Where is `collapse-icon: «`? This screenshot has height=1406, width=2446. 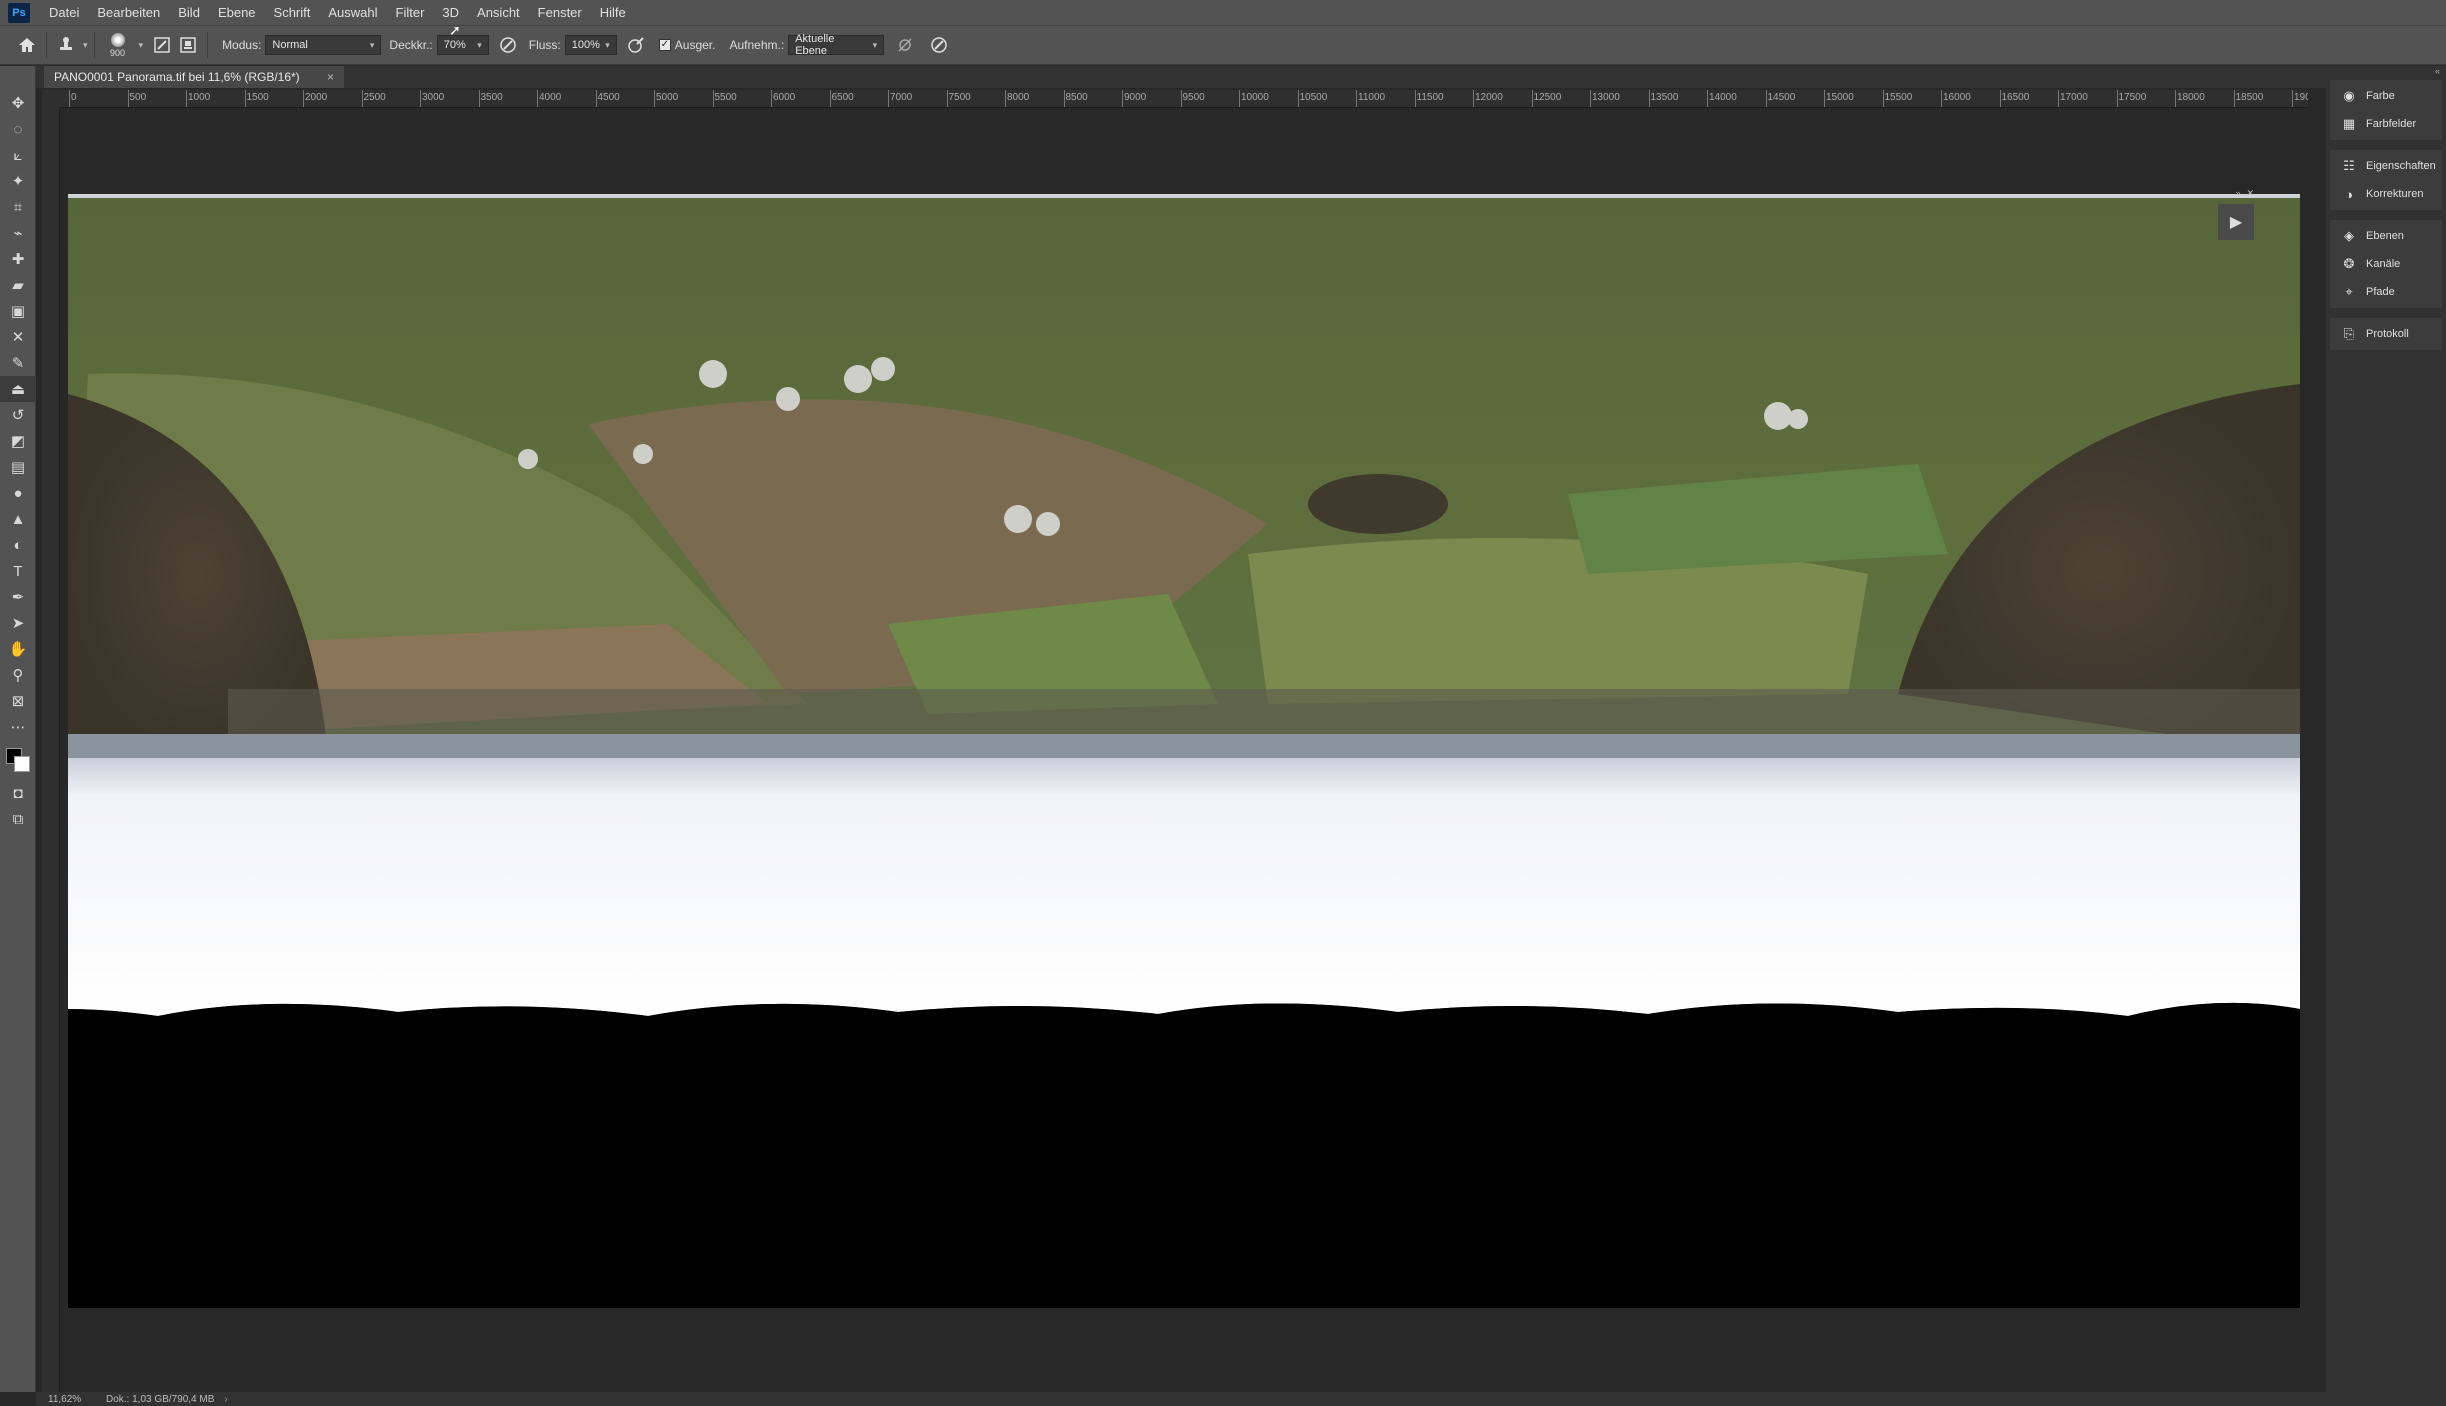 collapse-icon: « is located at coordinates (2437, 71).